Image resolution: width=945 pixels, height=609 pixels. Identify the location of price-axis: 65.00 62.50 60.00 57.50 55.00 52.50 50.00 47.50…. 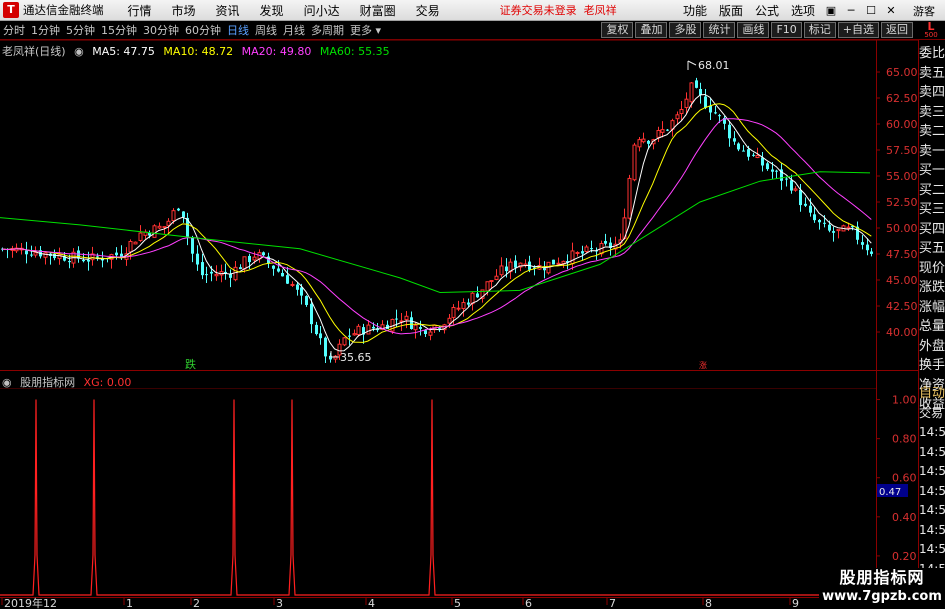
(897, 202).